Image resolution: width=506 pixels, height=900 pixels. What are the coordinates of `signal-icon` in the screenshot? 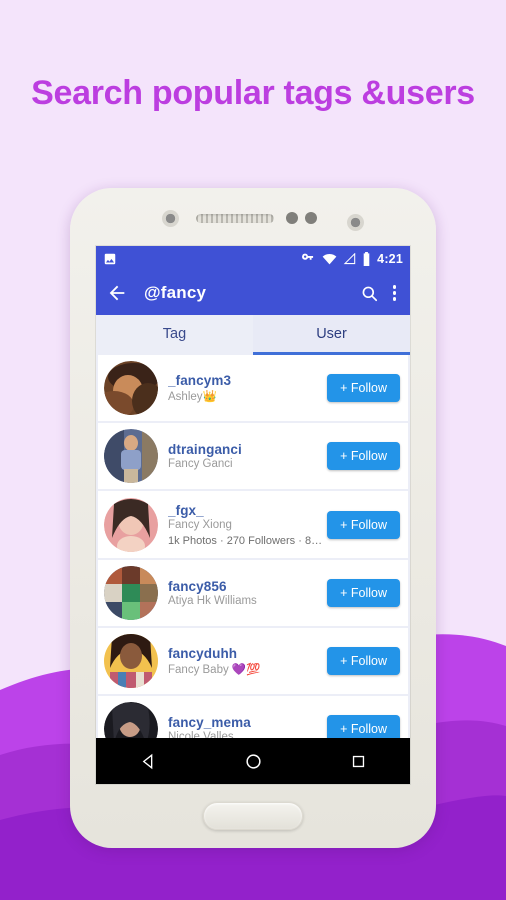 It's located at (349, 258).